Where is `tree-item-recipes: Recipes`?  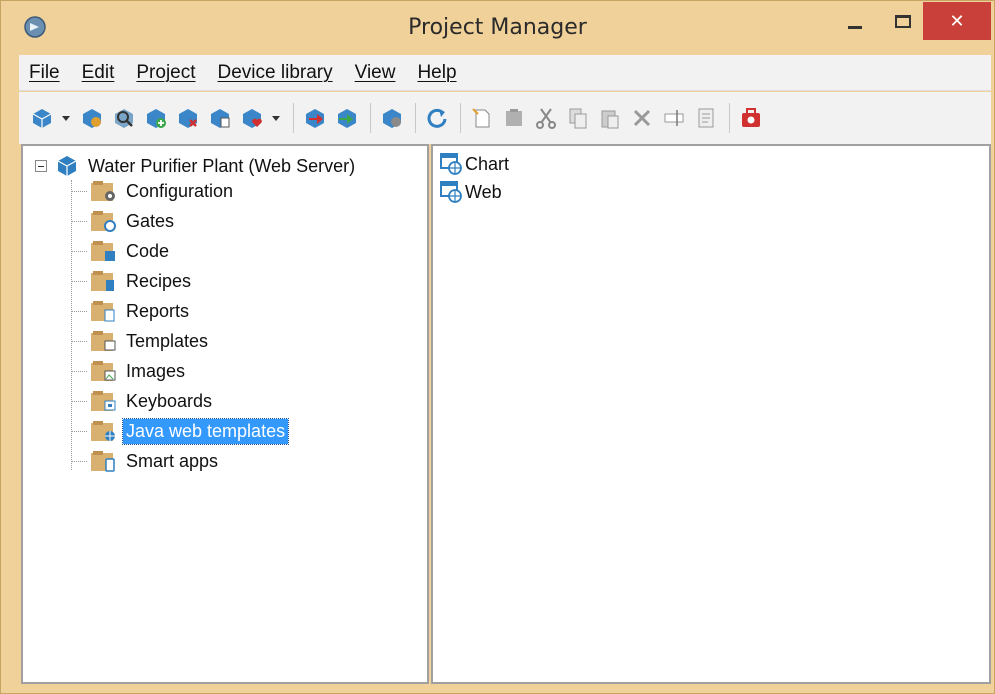 tree-item-recipes: Recipes is located at coordinates (132, 281).